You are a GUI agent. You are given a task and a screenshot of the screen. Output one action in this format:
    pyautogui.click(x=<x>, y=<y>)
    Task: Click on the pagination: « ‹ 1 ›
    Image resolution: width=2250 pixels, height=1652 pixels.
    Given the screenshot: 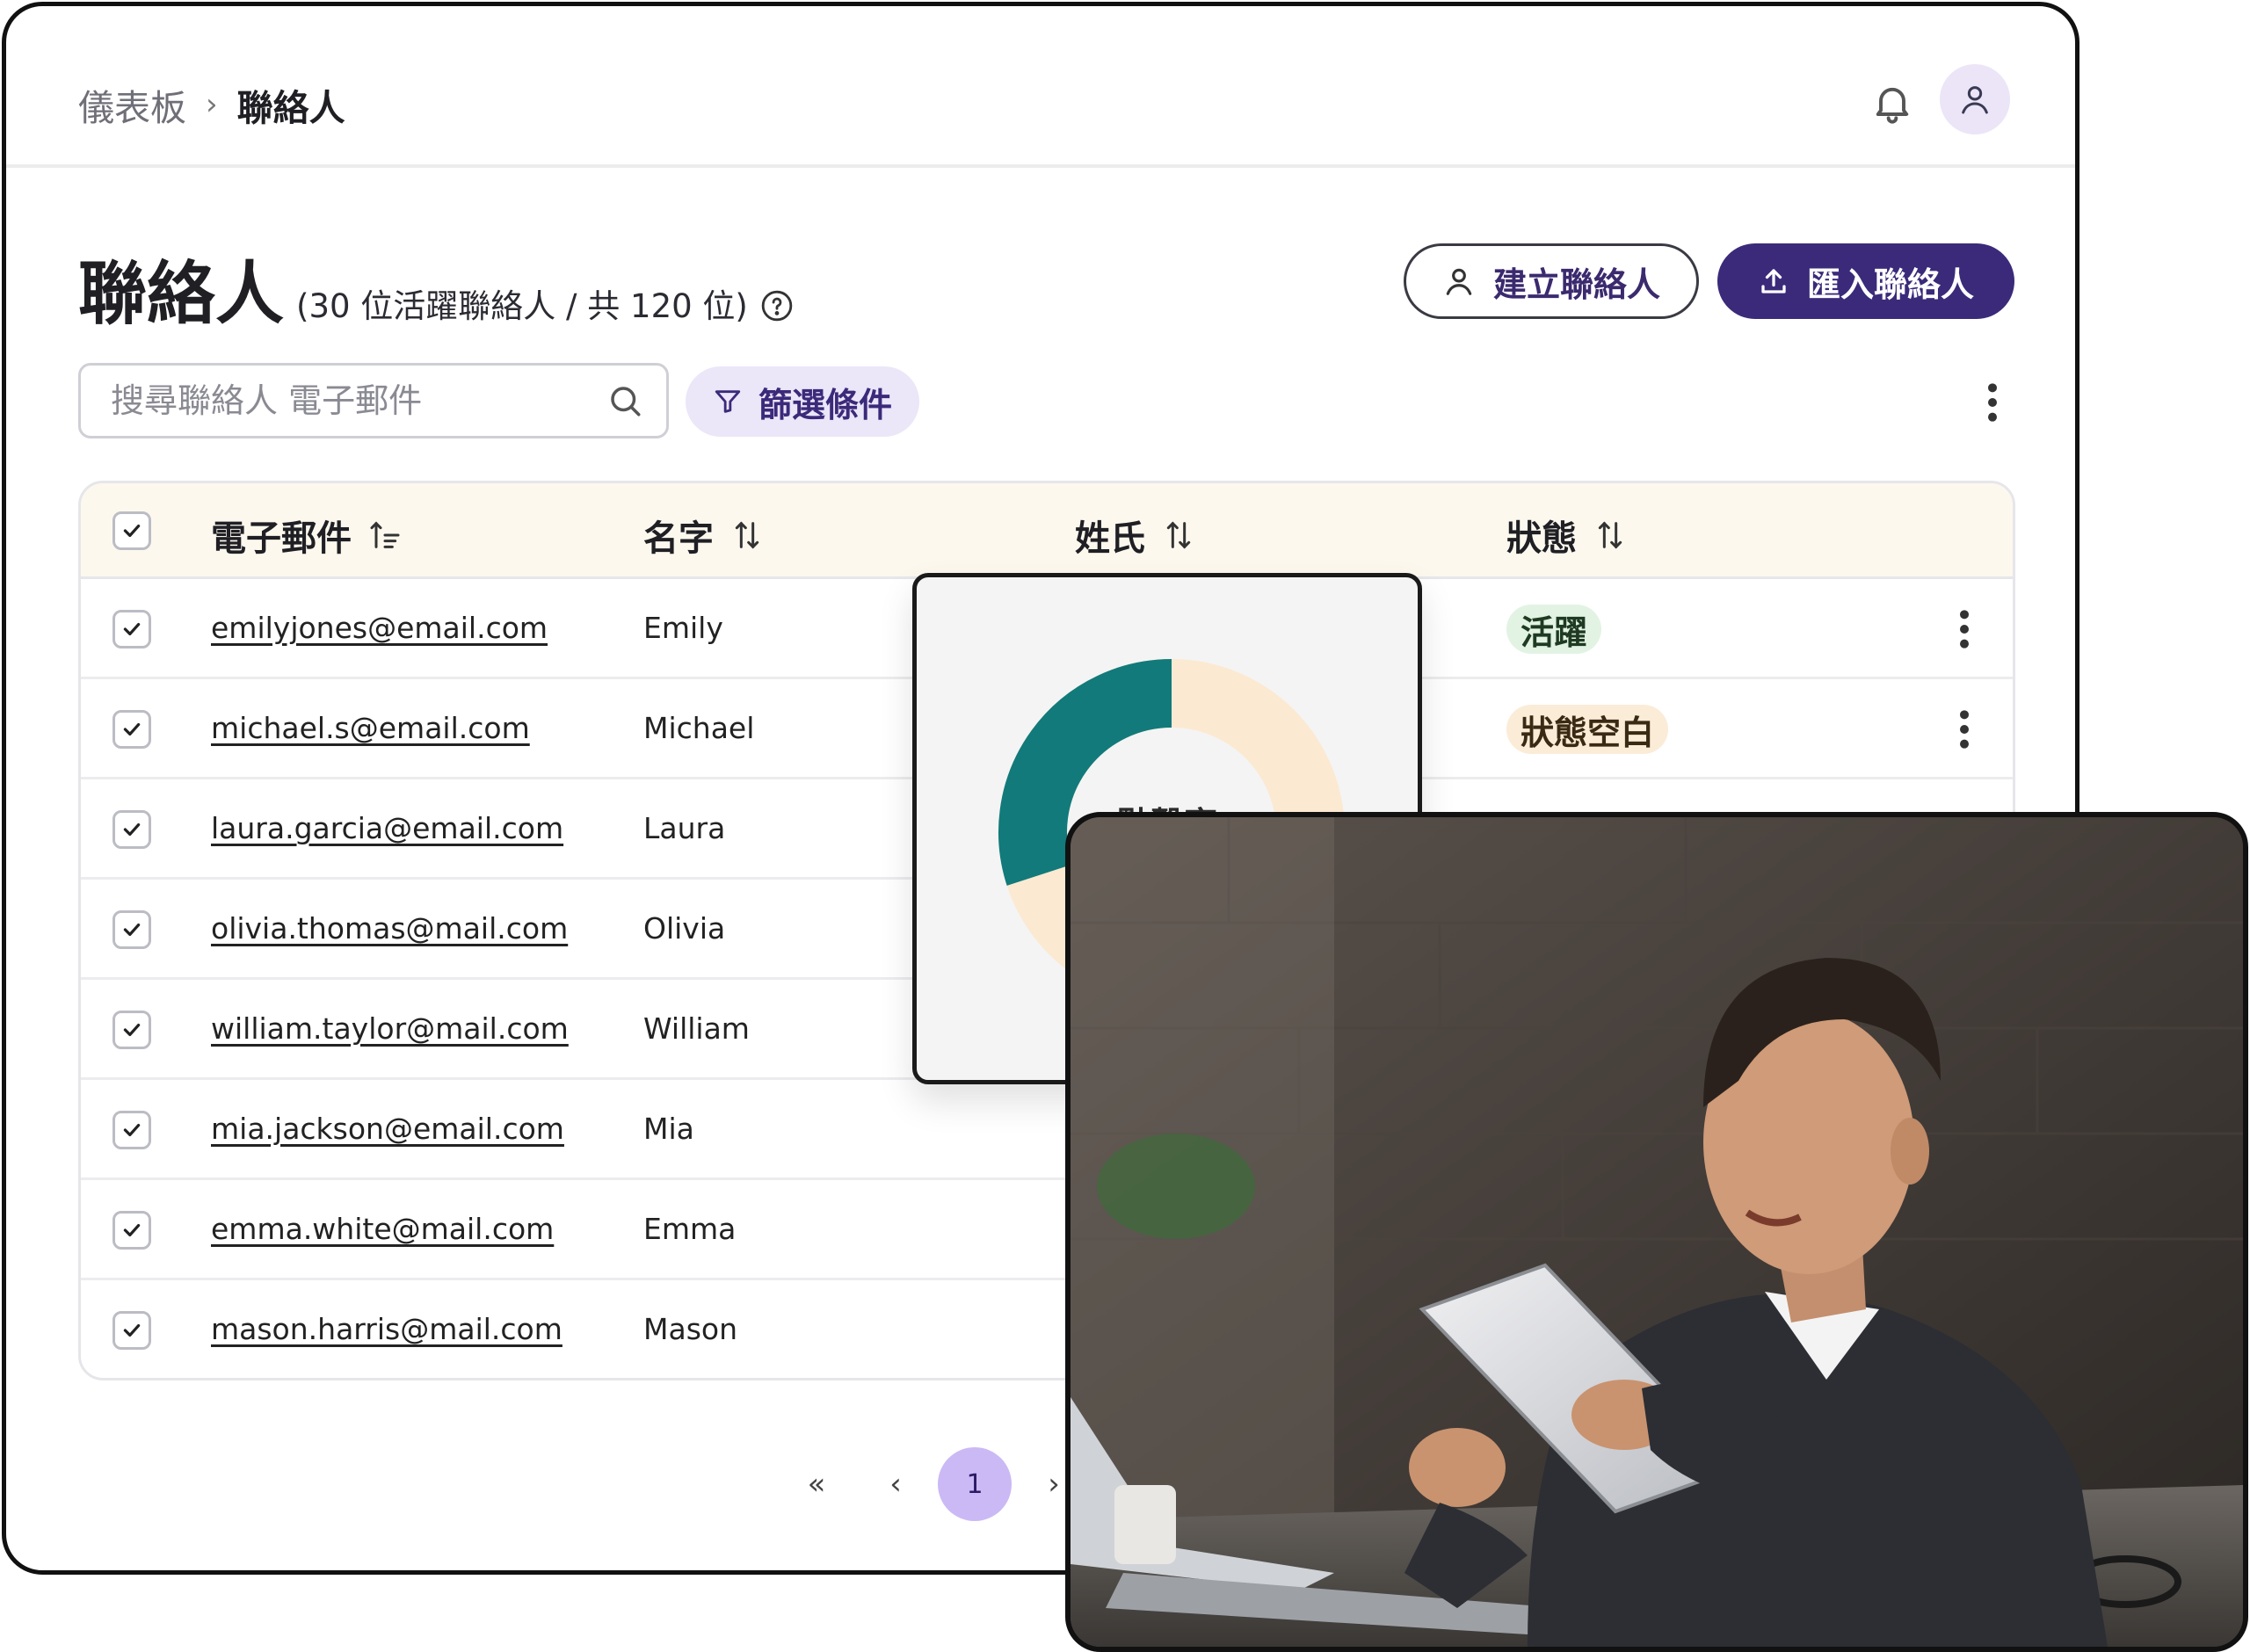 What is the action you would take?
    pyautogui.click(x=935, y=1484)
    